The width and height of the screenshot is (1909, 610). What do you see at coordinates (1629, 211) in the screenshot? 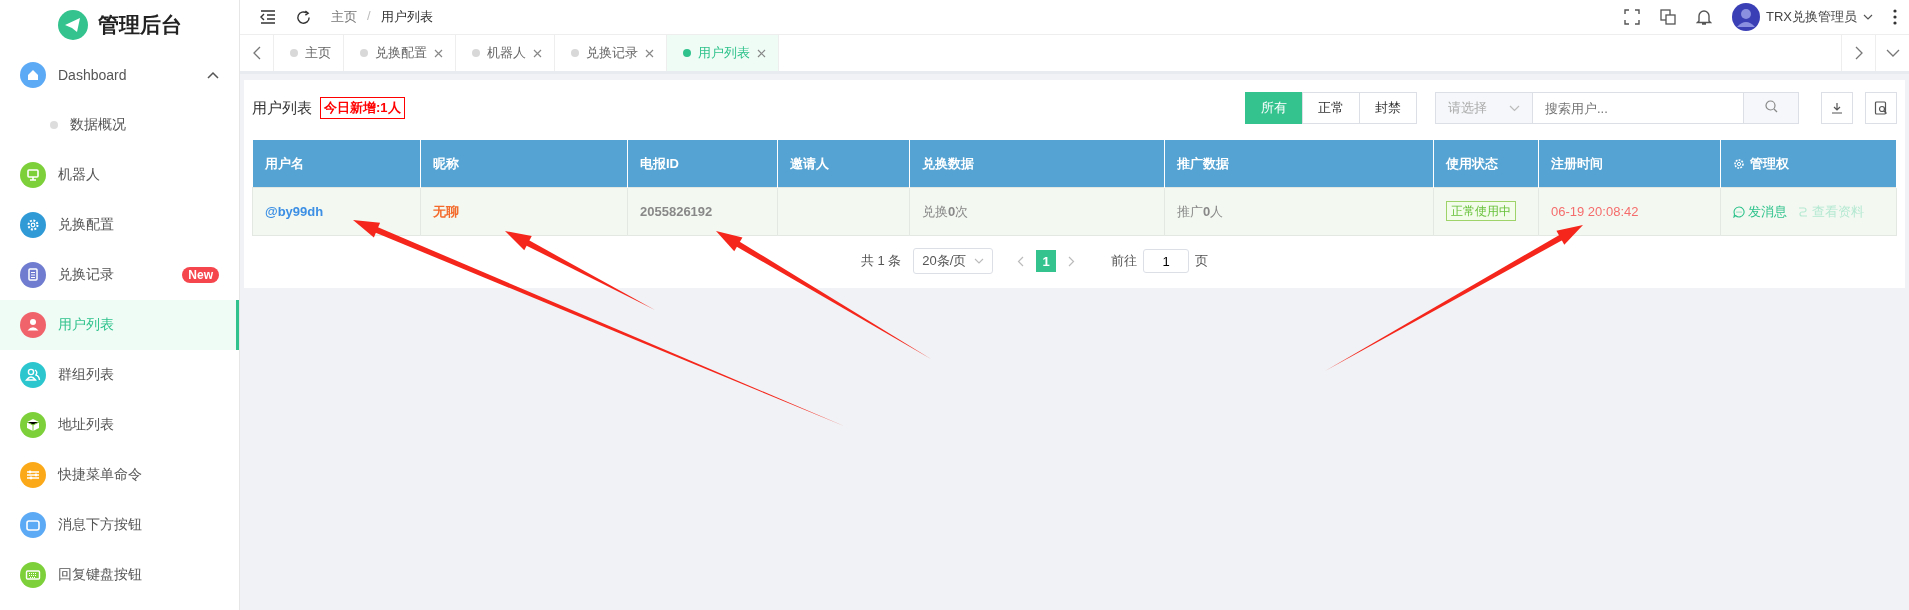
I see `table-cell: 06-19 20:08:42` at bounding box center [1629, 211].